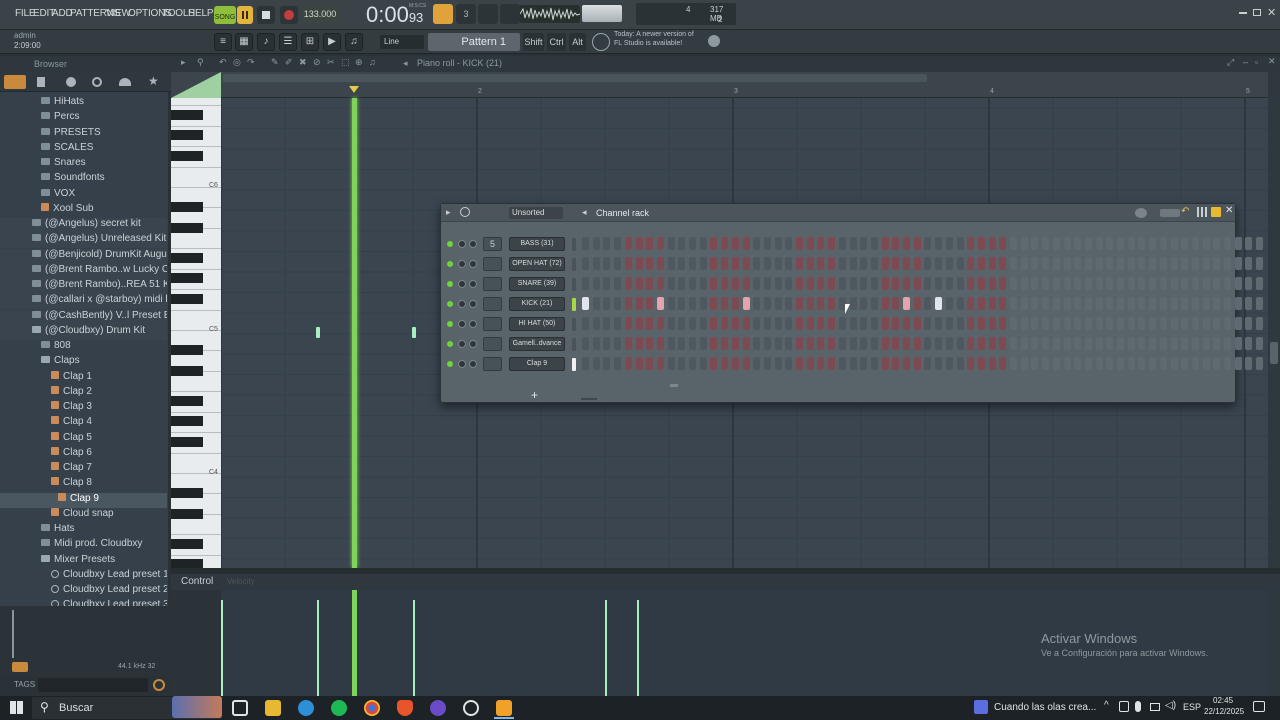 Image resolution: width=1280 pixels, height=720 pixels. What do you see at coordinates (450, 344) in the screenshot?
I see `channel-mute-led` at bounding box center [450, 344].